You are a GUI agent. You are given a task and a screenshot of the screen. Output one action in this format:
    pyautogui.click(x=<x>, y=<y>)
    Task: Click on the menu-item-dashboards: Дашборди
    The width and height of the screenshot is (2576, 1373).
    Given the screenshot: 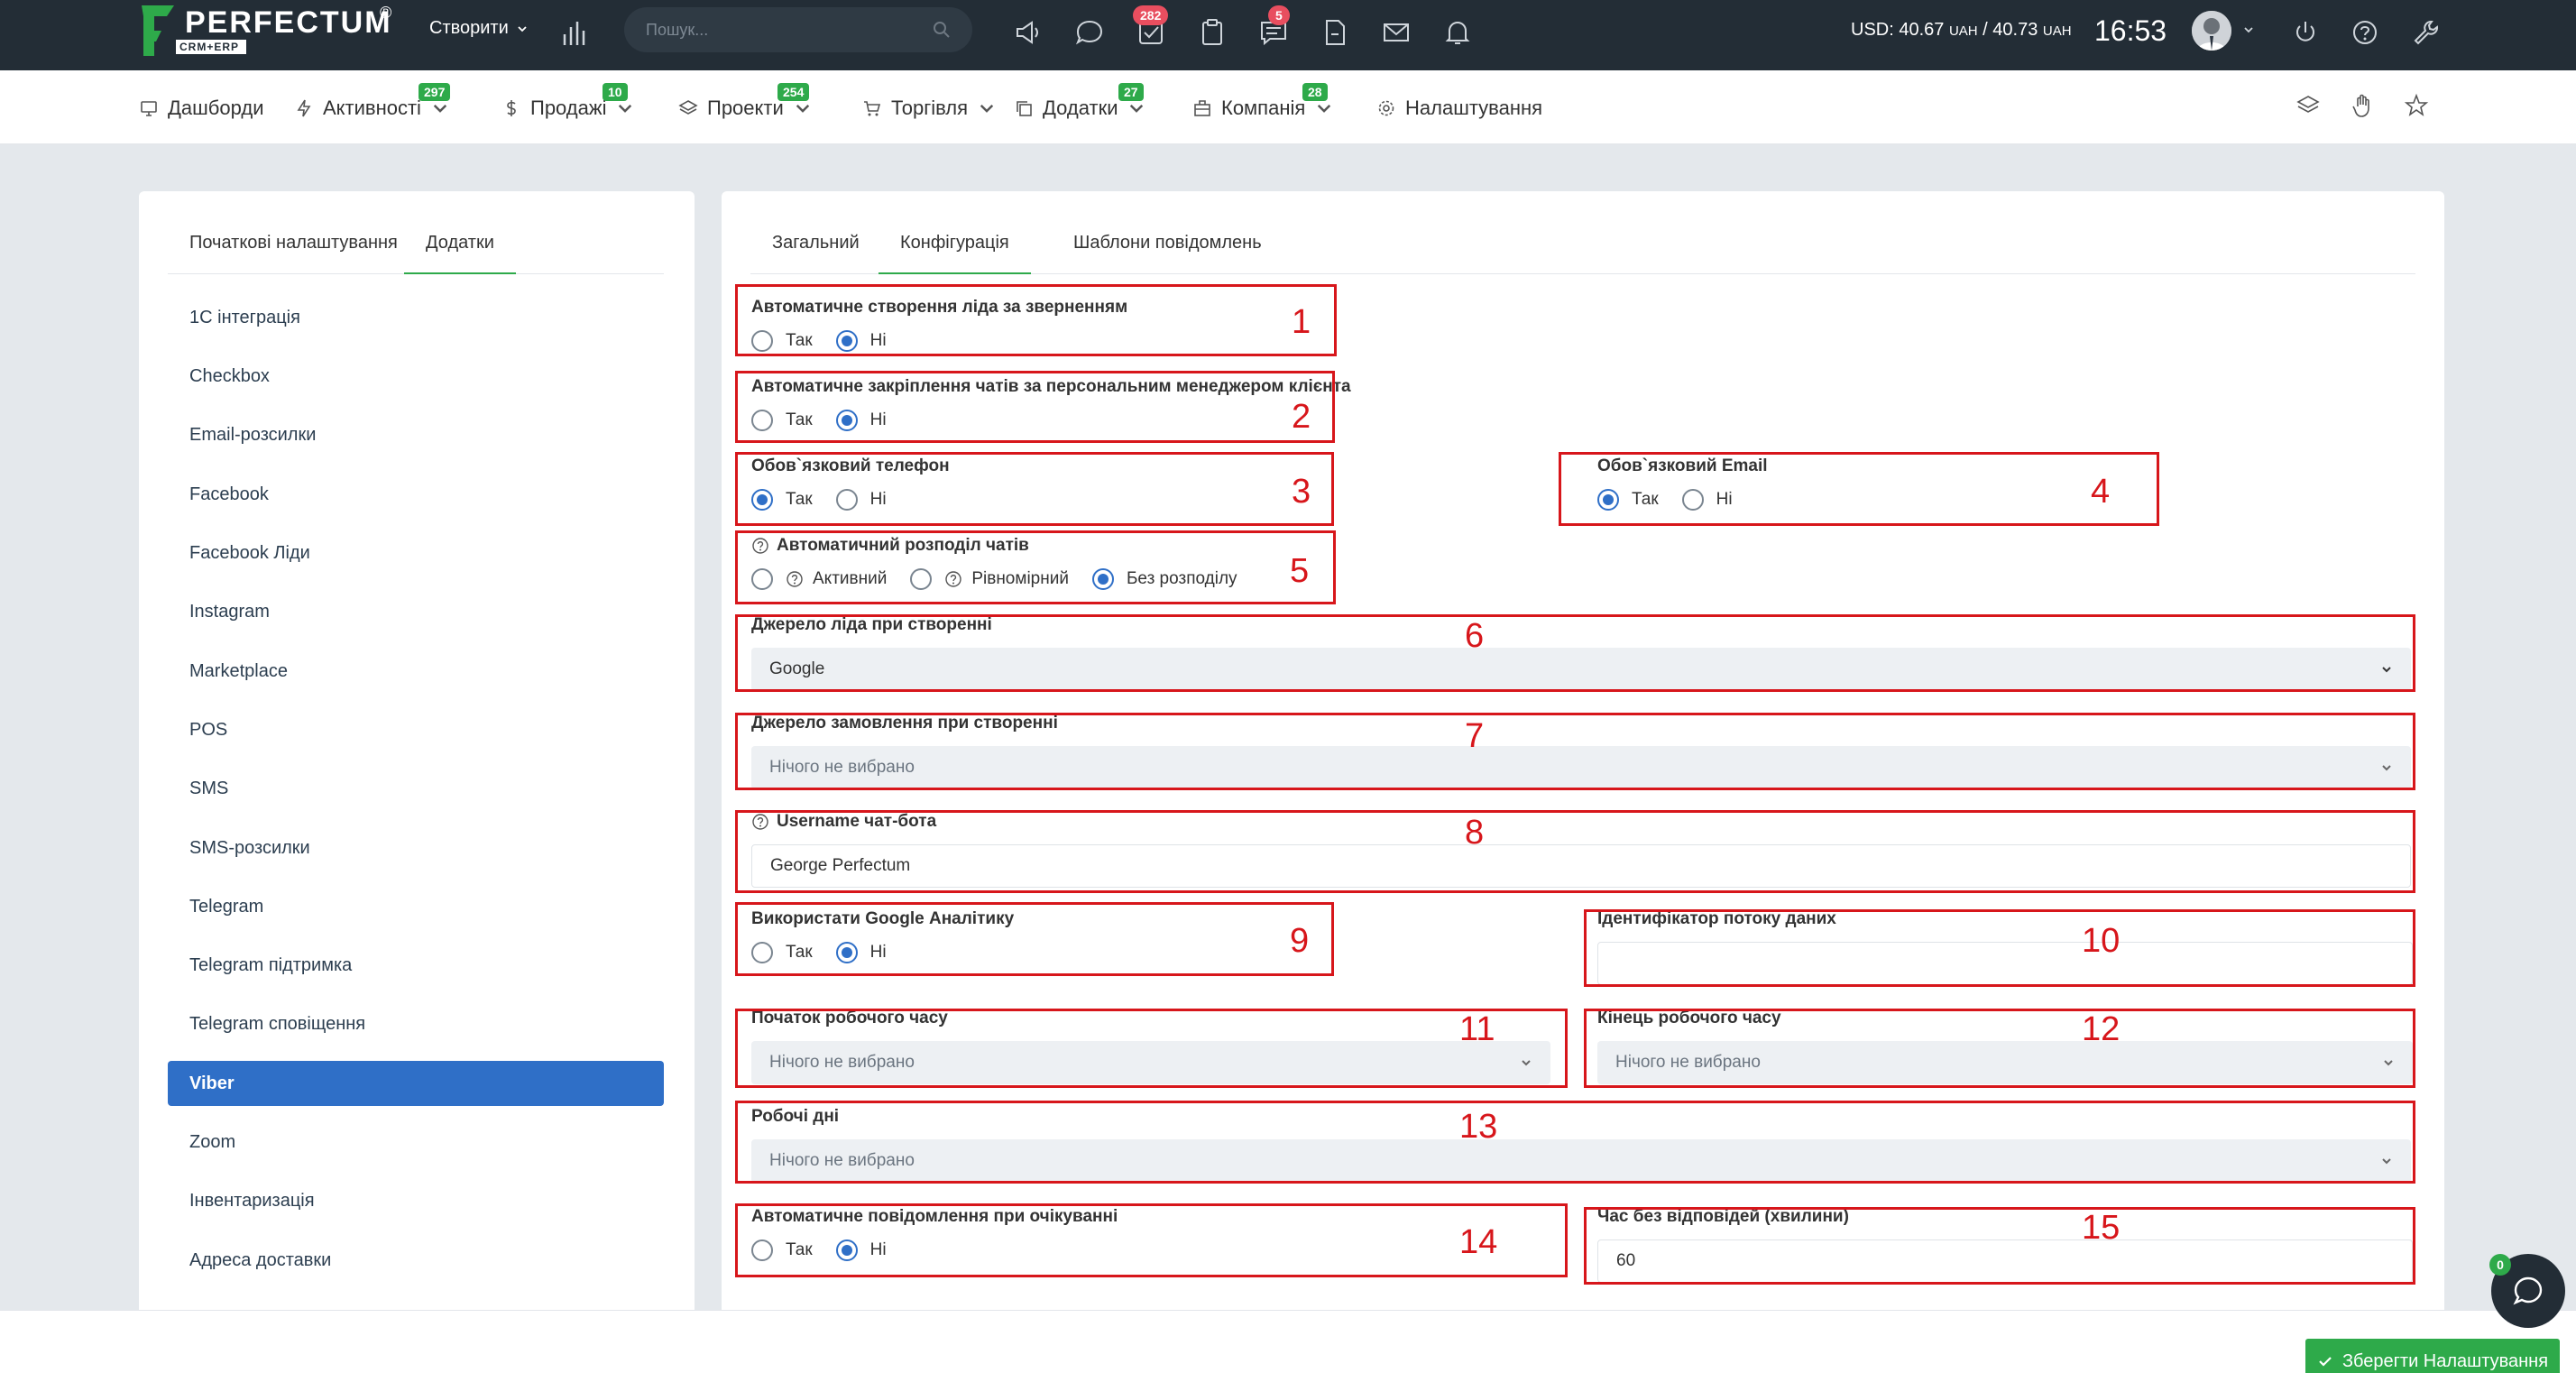 What is the action you would take?
    pyautogui.click(x=201, y=108)
    